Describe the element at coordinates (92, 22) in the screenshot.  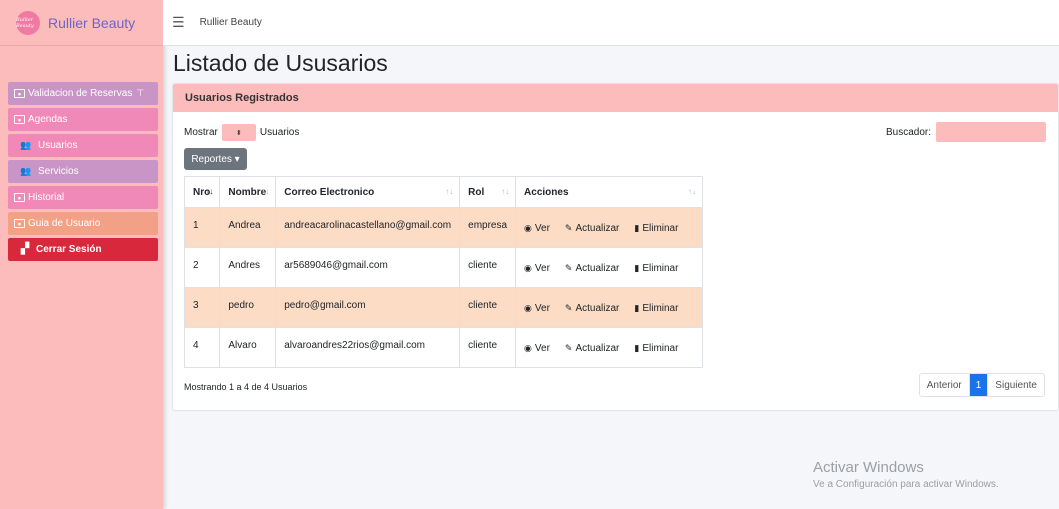
I see `brand-name: Rullier Beauty` at that location.